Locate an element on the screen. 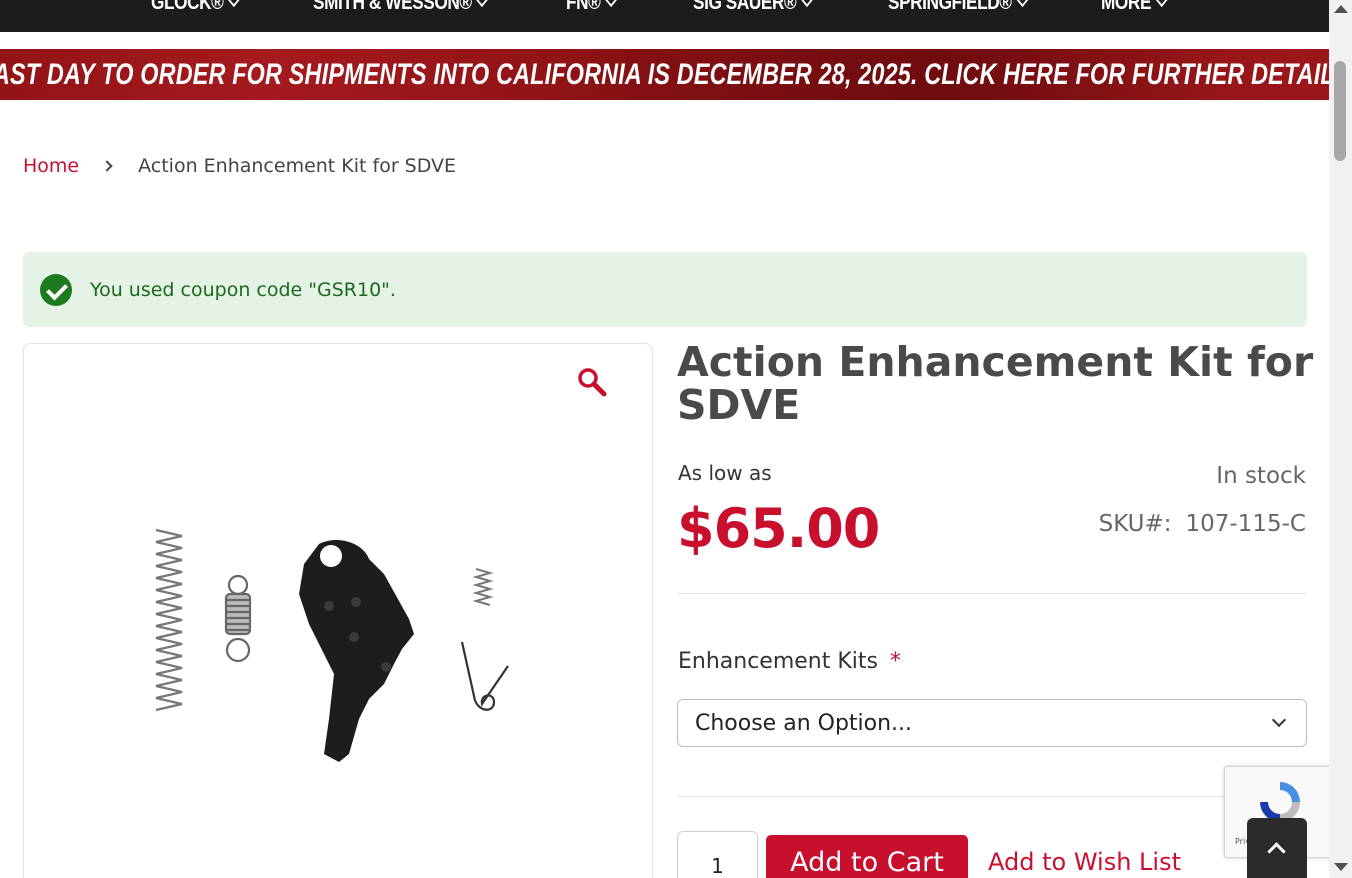 This screenshot has height=878, width=1352. add-to-cart-button: Add to Cart is located at coordinates (867, 856).